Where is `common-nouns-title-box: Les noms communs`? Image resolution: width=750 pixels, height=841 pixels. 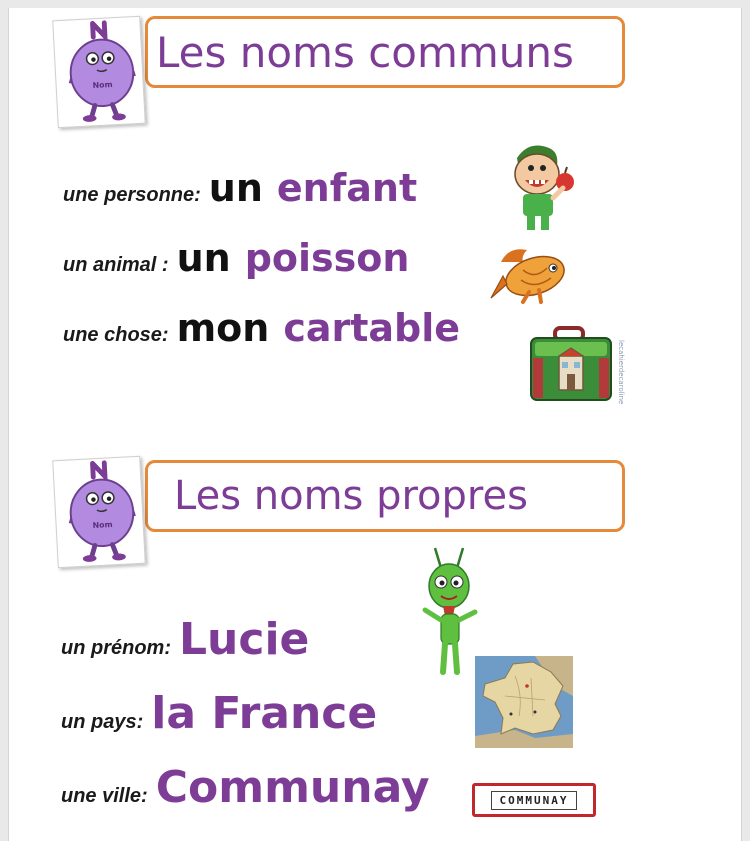
common-nouns-title-box: Les noms communs is located at coordinates (385, 52).